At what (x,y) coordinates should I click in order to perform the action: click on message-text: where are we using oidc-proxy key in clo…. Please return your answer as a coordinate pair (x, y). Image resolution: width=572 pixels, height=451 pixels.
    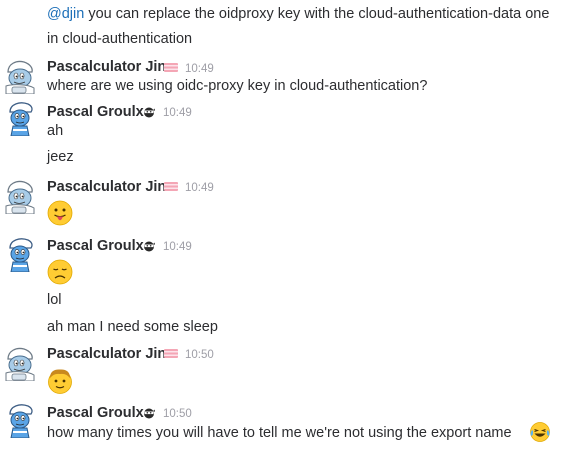
    Looking at the image, I should click on (237, 86).